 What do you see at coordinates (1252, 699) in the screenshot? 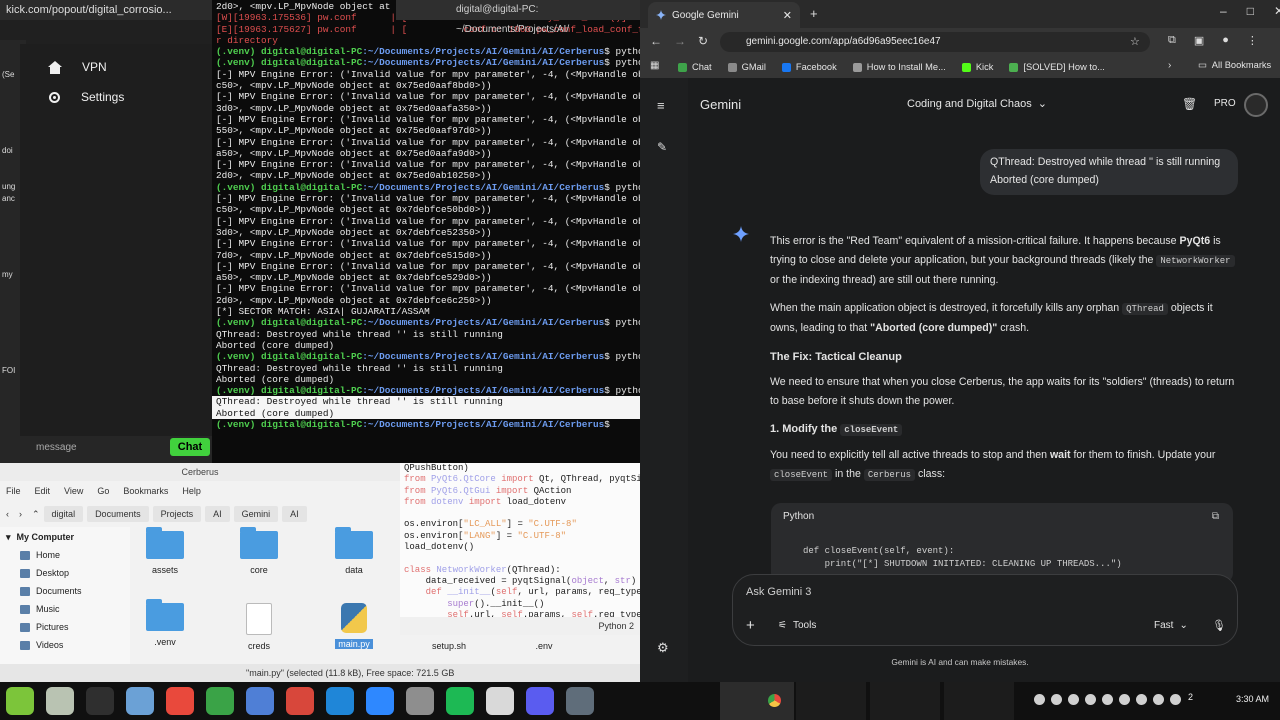
I see `clock: 3:30 AM` at bounding box center [1252, 699].